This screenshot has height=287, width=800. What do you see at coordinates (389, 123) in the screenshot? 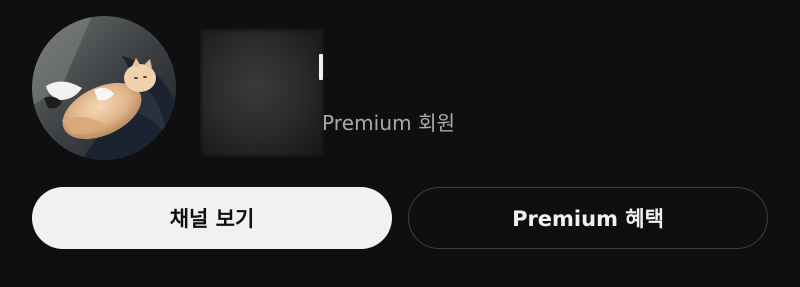
I see `membership-status: Premium 회원` at bounding box center [389, 123].